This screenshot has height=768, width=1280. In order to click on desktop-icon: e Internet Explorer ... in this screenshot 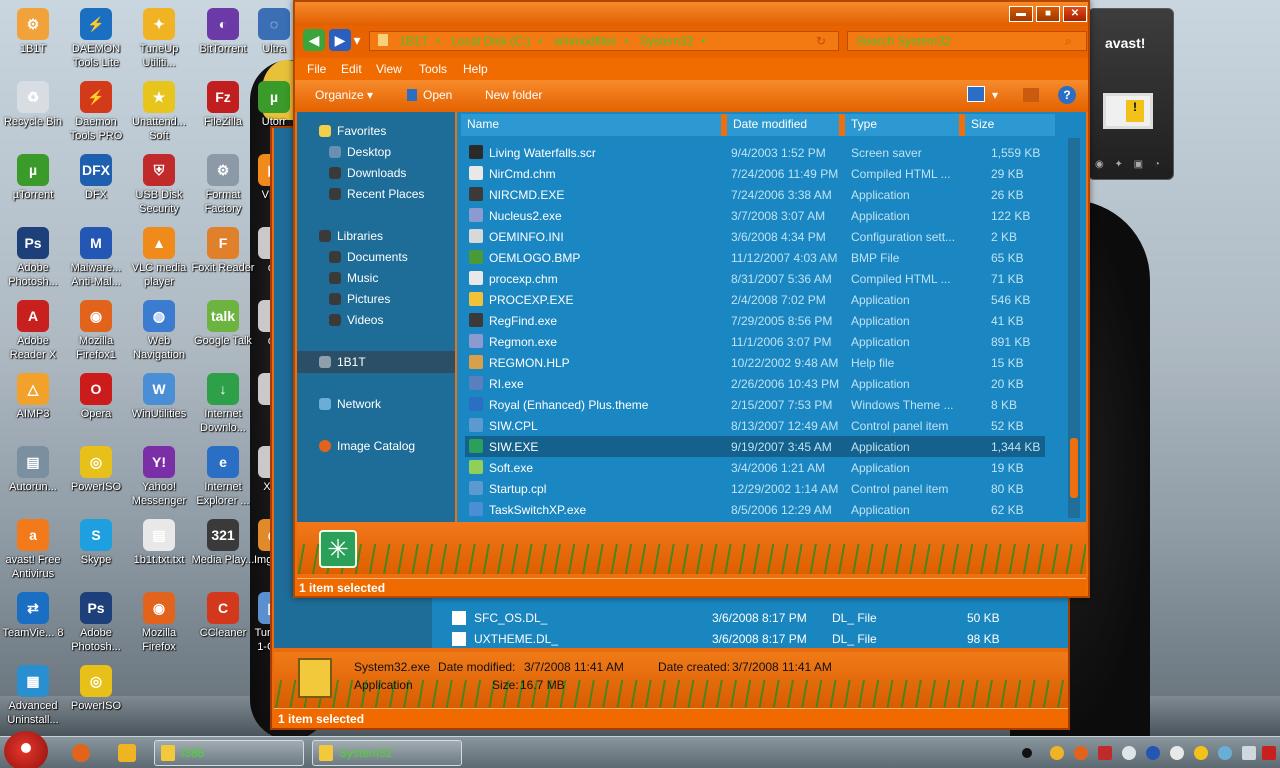, I will do `click(223, 477)`.